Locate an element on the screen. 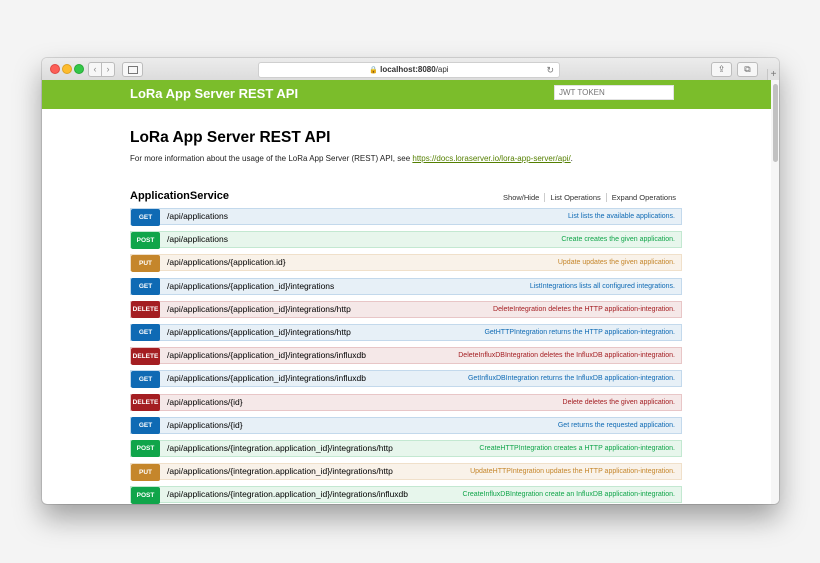  share-icon: ⇪ is located at coordinates (721, 69).